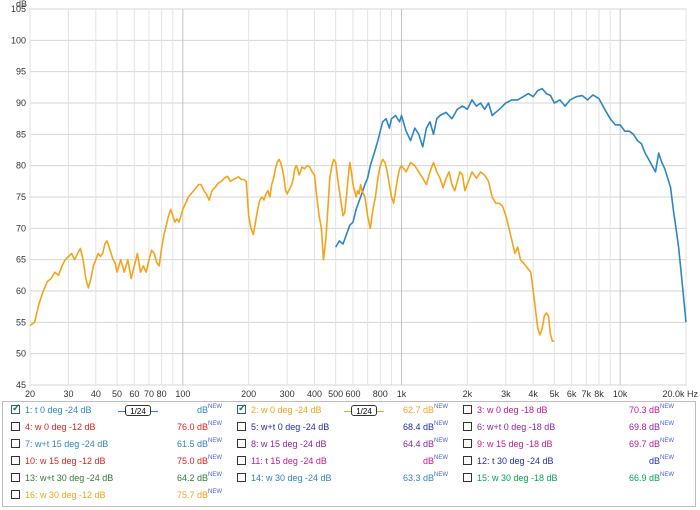 The width and height of the screenshot is (700, 510). I want to click on legend-item: 5: w+t 0 deg -24 dB 68.4 dBNEW, so click(346, 427).